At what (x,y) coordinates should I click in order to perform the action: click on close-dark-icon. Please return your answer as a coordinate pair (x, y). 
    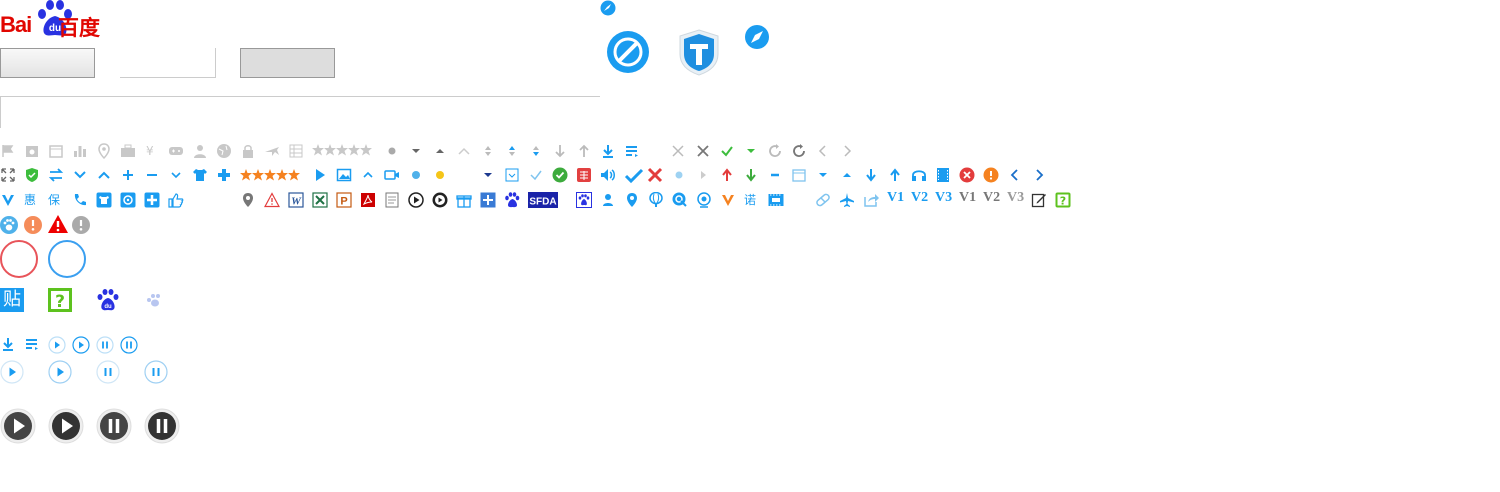
    Looking at the image, I should click on (703, 151).